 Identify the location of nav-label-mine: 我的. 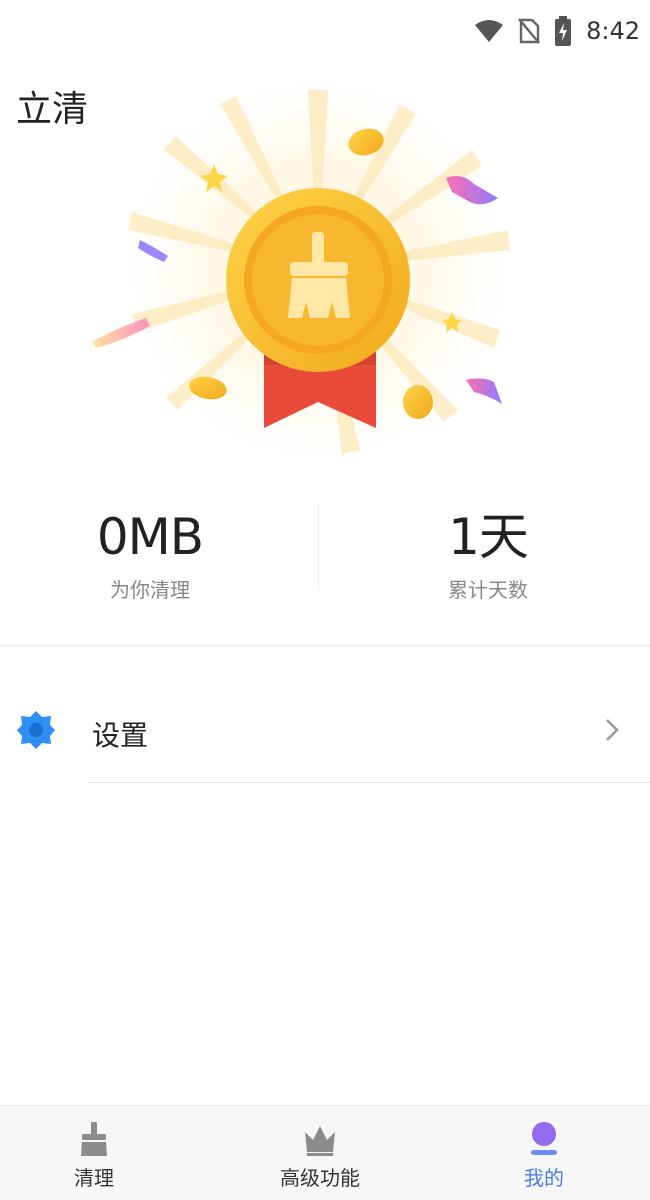
(544, 1178).